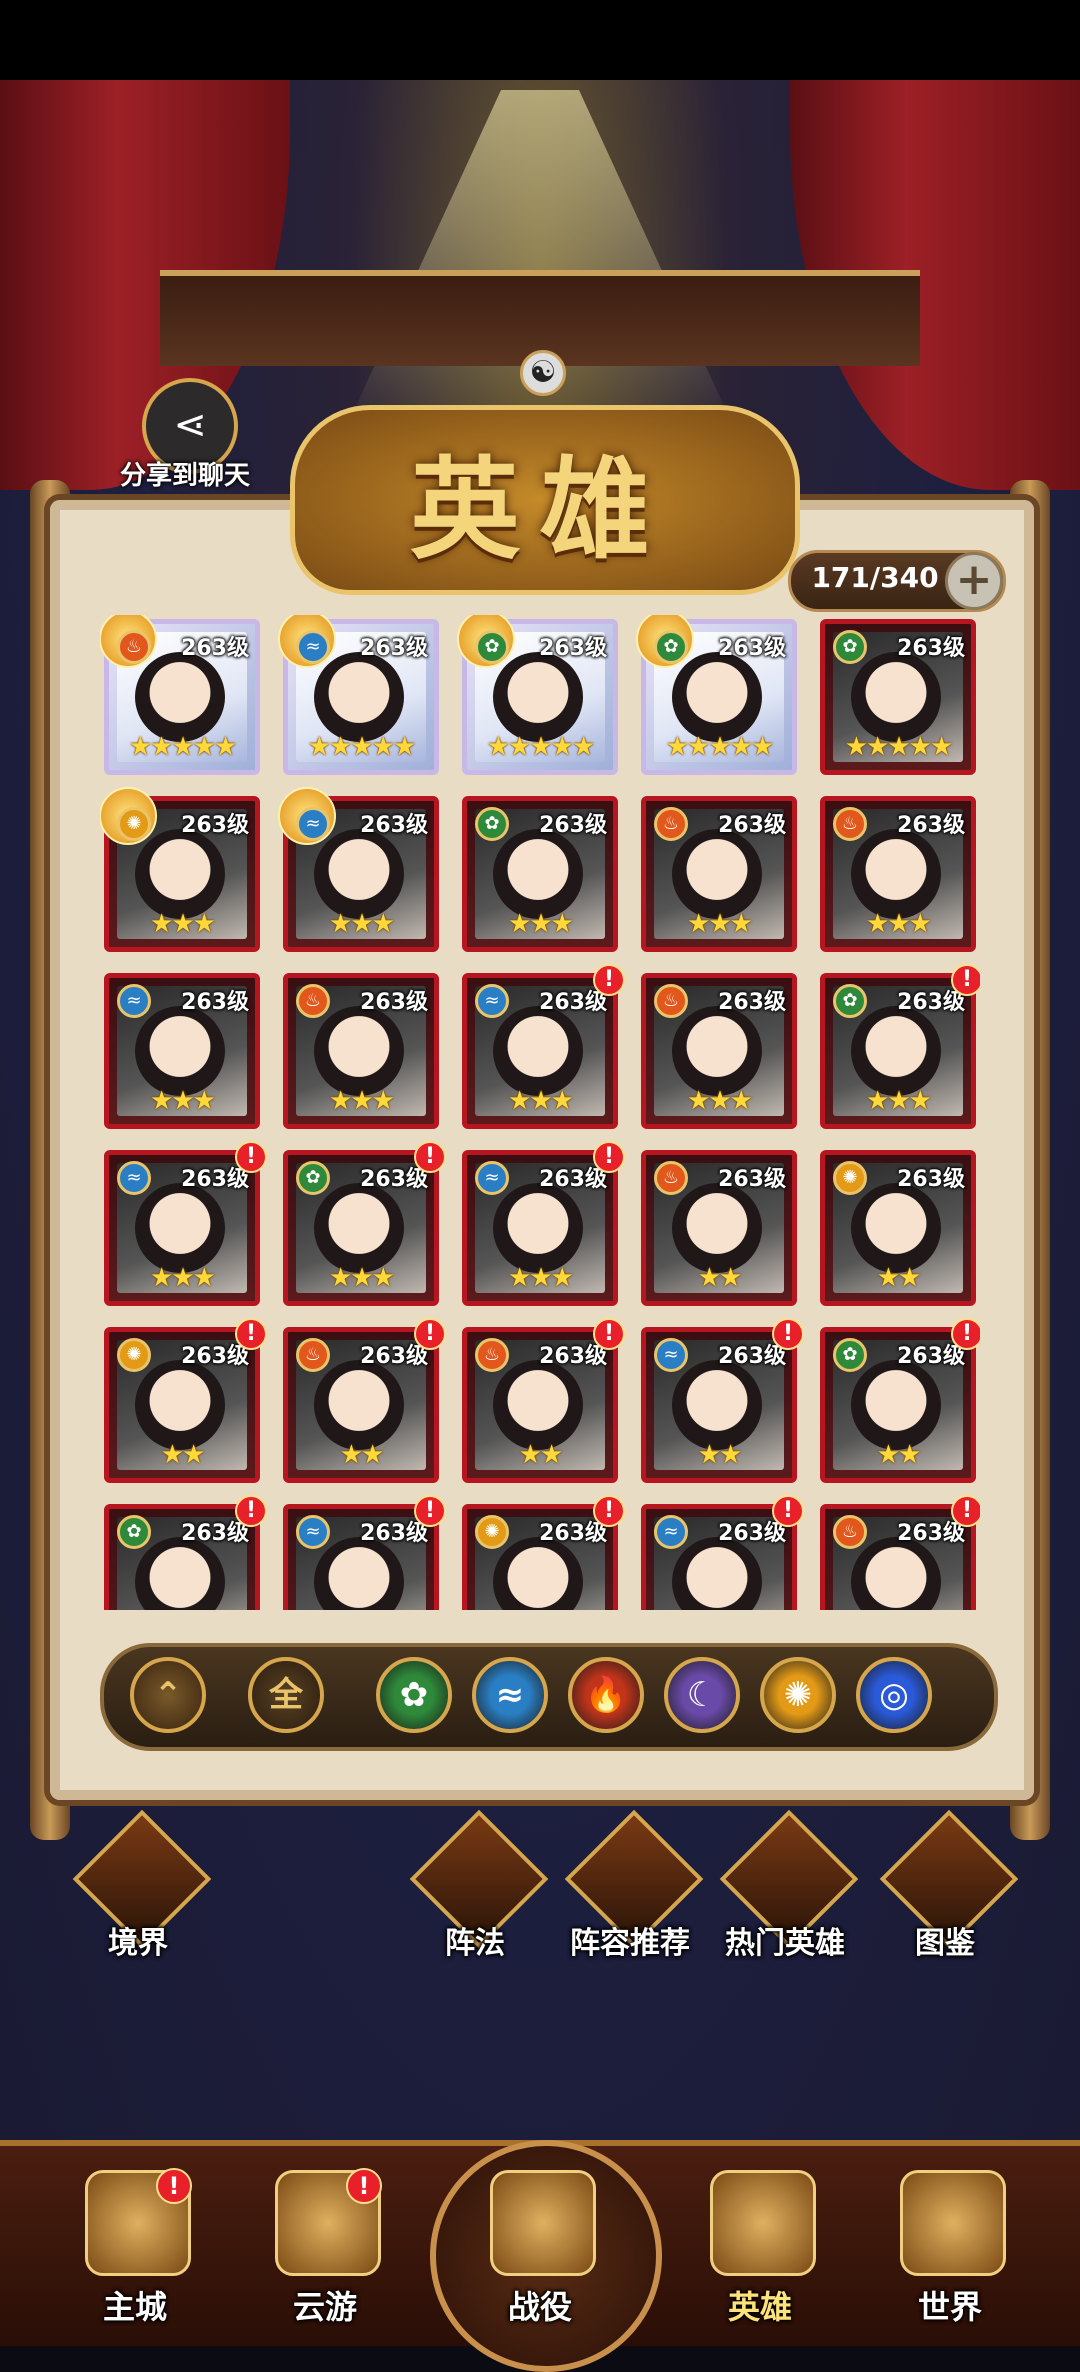  Describe the element at coordinates (850, 1178) in the screenshot. I see `sun-element-icon: ✺` at that location.